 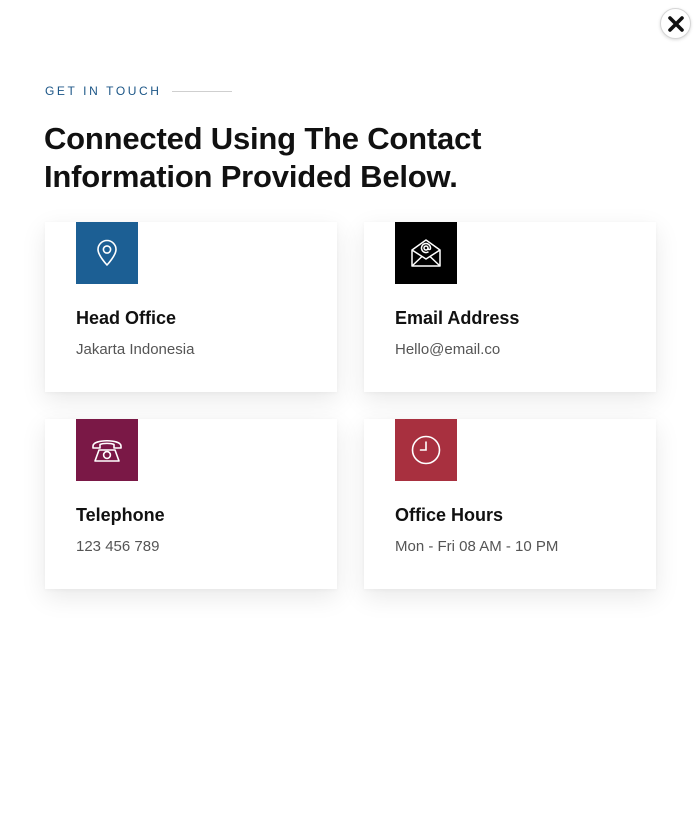 I want to click on card-title: Head Office, so click(x=126, y=318).